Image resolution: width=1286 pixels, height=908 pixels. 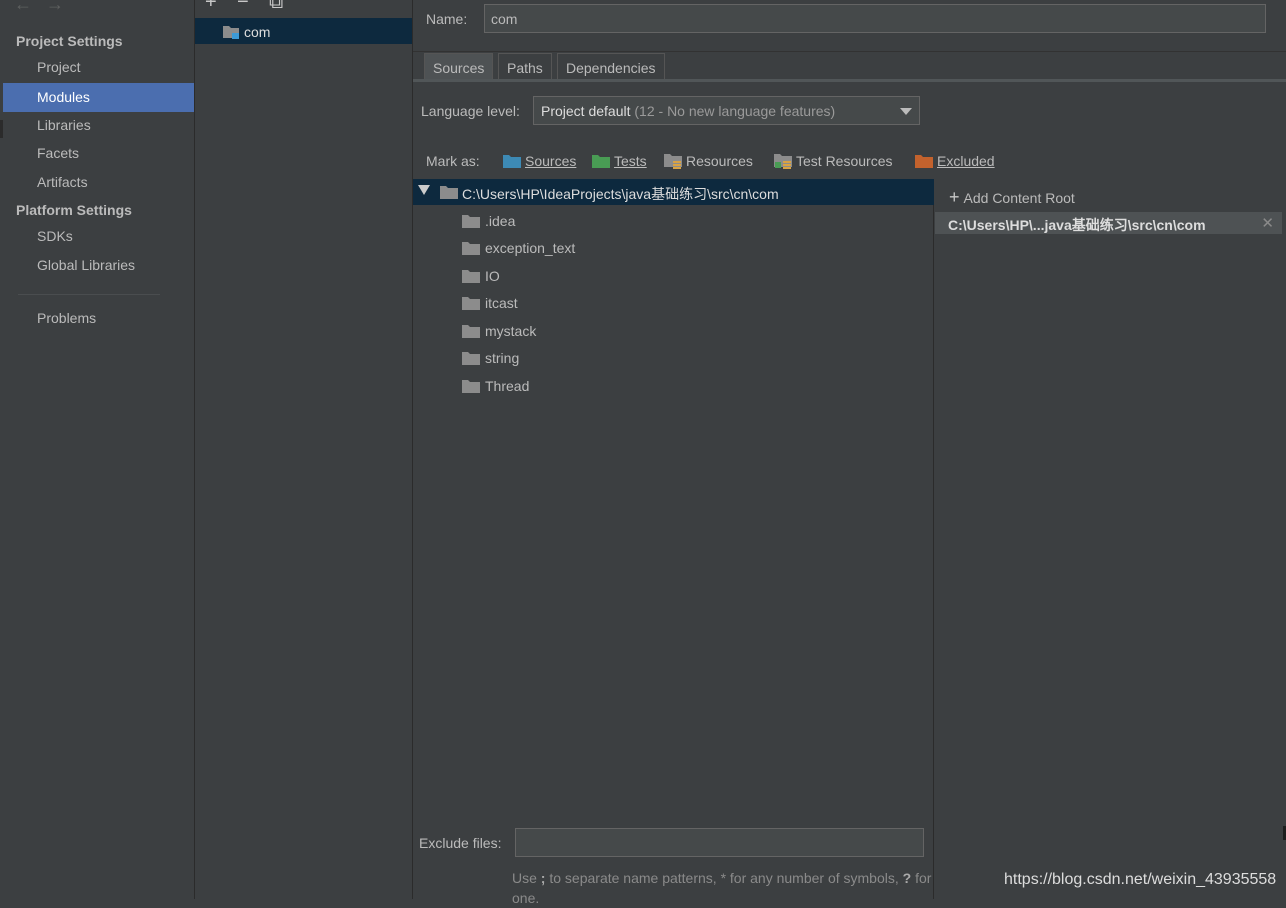 I want to click on tab-paths: Paths, so click(x=525, y=66).